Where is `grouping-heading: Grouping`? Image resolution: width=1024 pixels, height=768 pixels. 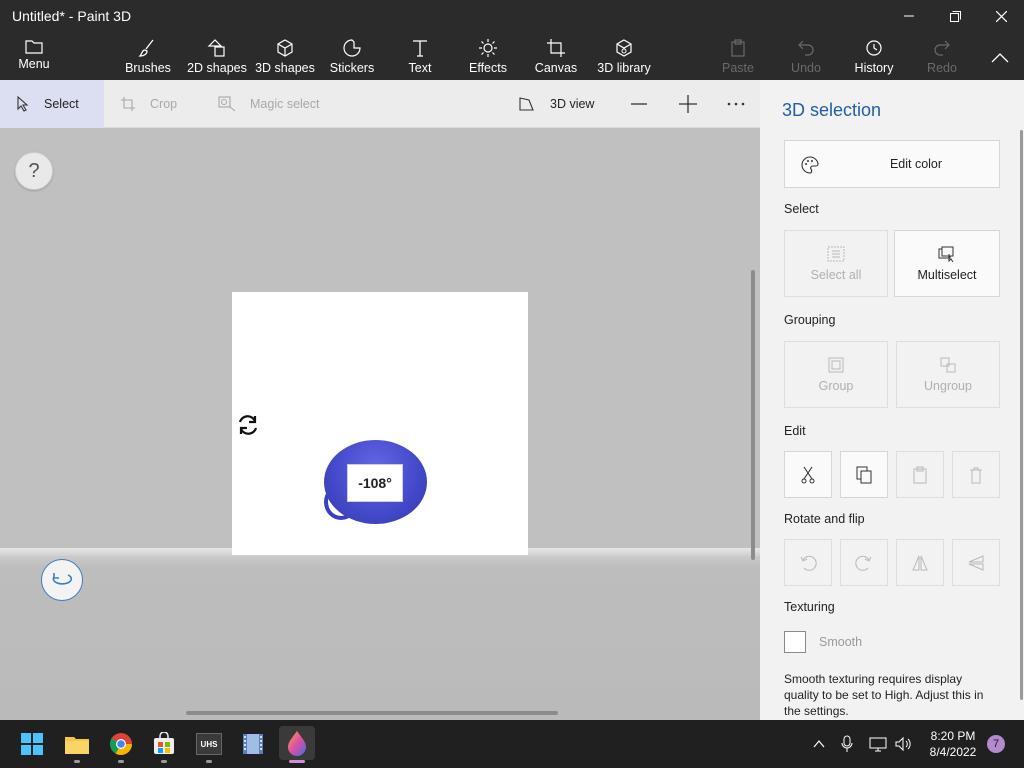 grouping-heading: Grouping is located at coordinates (810, 320).